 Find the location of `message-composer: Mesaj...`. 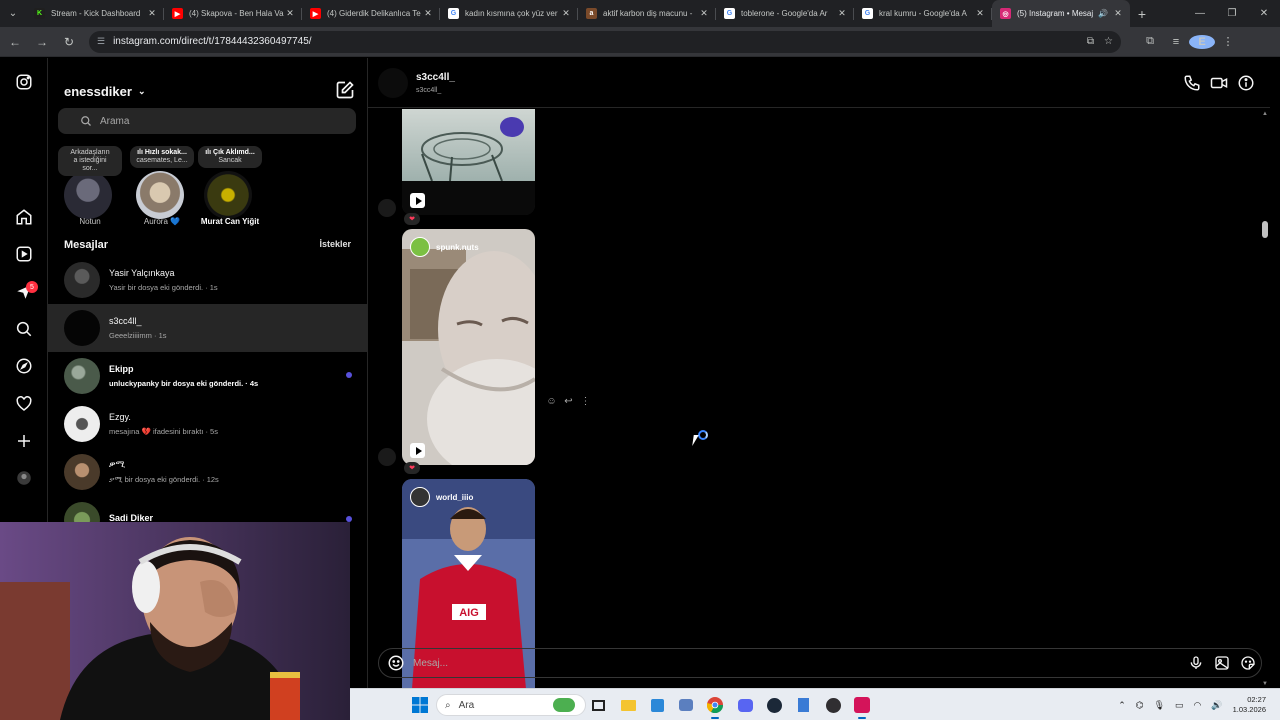

message-composer: Mesaj... is located at coordinates (820, 663).